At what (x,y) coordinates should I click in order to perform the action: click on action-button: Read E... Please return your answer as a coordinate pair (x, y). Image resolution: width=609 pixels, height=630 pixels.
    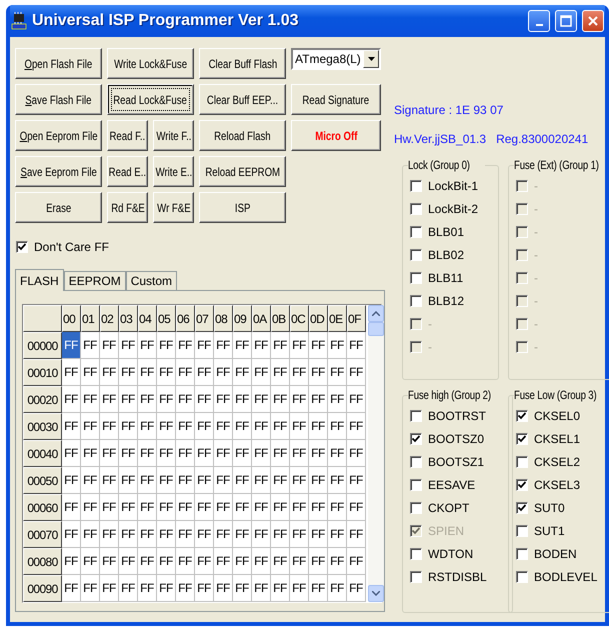
    Looking at the image, I should click on (127, 171).